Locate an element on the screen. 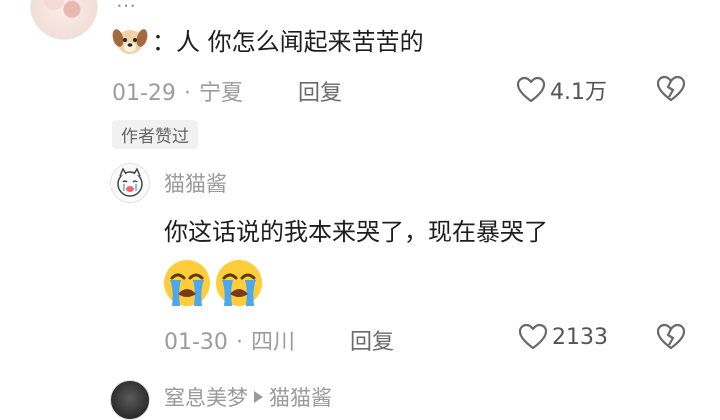  top-comment-body: 人 你怎么闻起来苦苦的 is located at coordinates (300, 42).